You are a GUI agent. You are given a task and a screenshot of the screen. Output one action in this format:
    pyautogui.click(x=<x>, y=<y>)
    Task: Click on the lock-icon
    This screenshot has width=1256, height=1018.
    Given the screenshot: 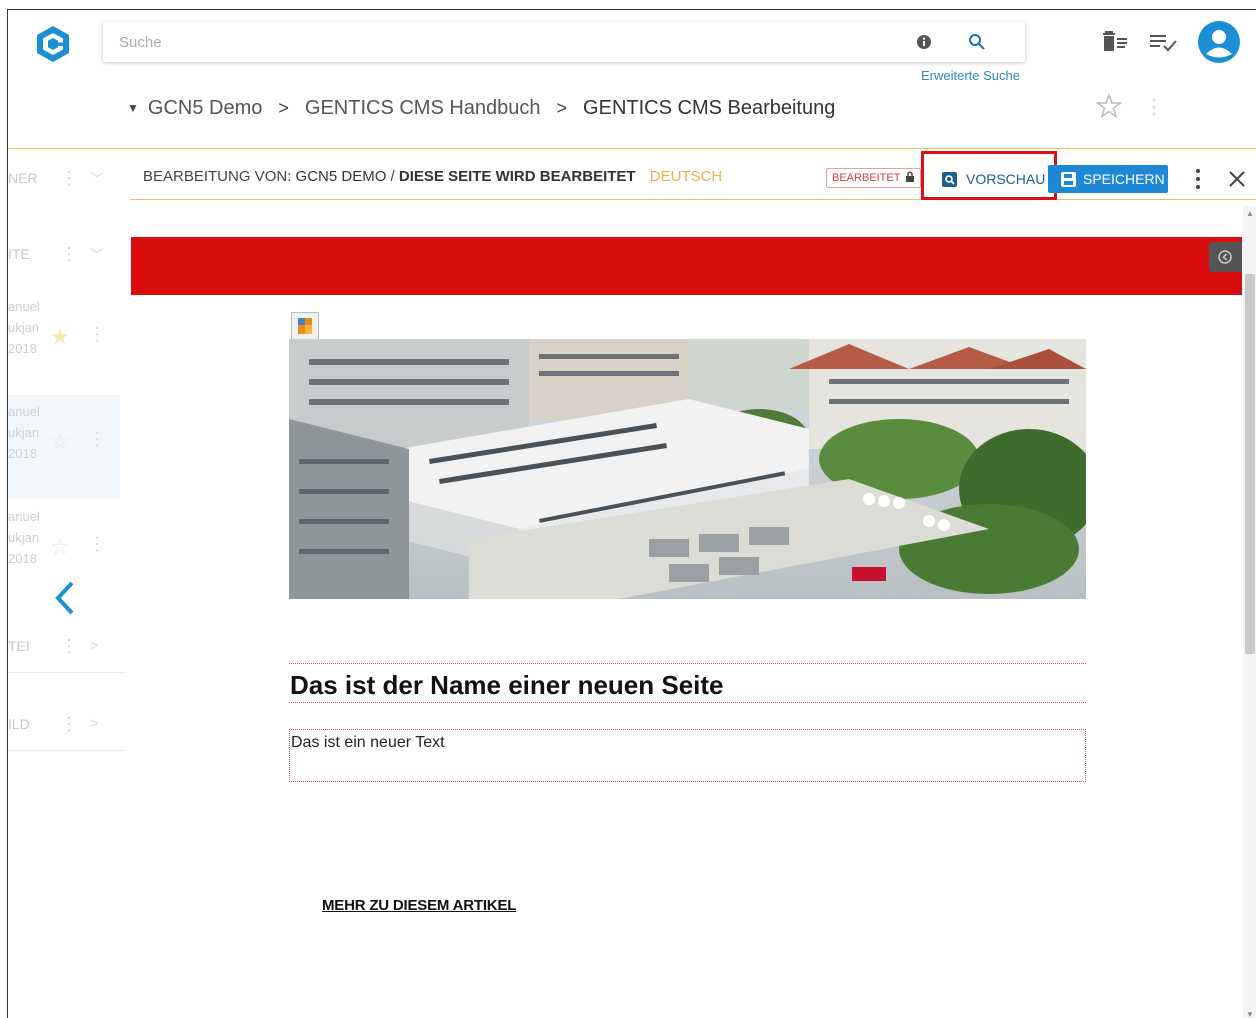 What is the action you would take?
    pyautogui.click(x=910, y=176)
    